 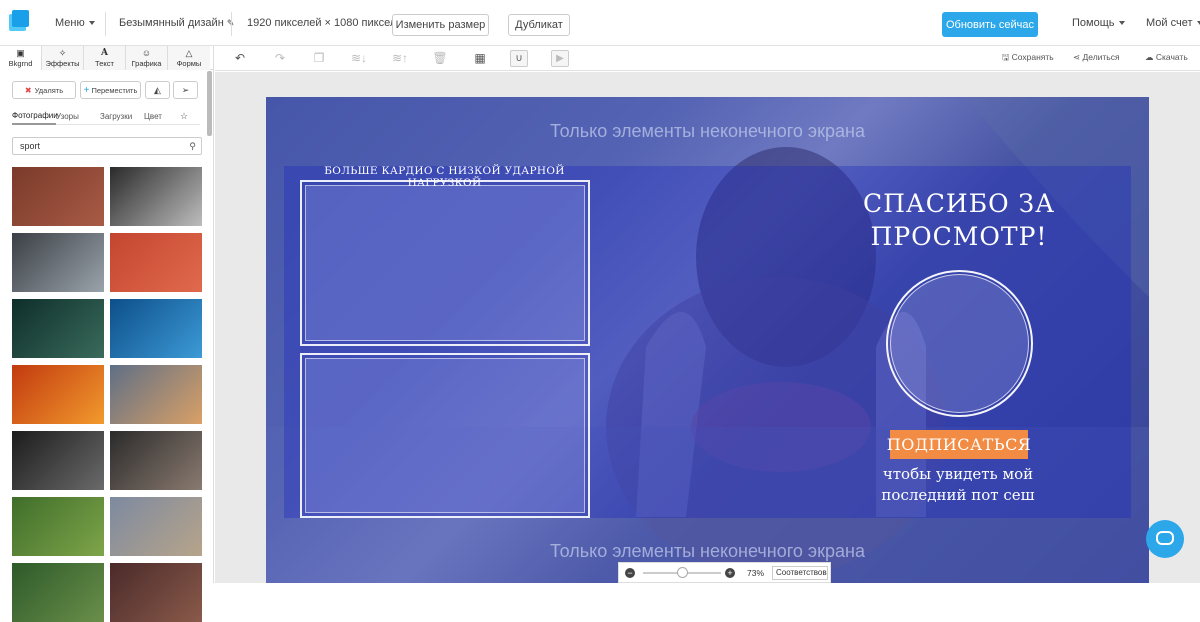 I want to click on thumb-bottom-left, so click(x=58, y=592).